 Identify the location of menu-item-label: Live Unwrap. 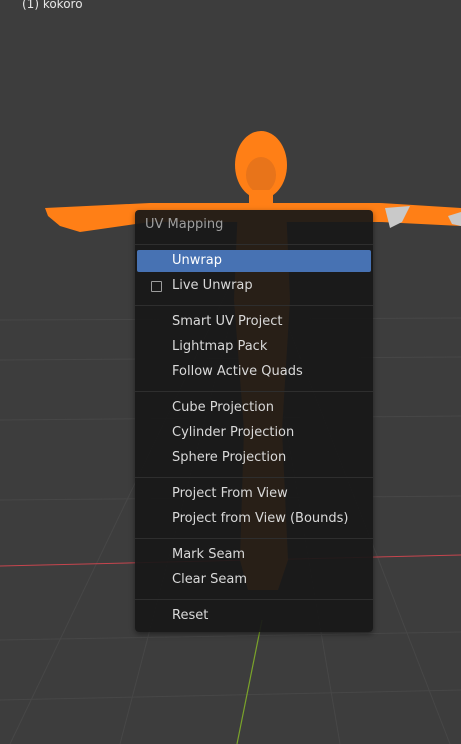
(212, 285).